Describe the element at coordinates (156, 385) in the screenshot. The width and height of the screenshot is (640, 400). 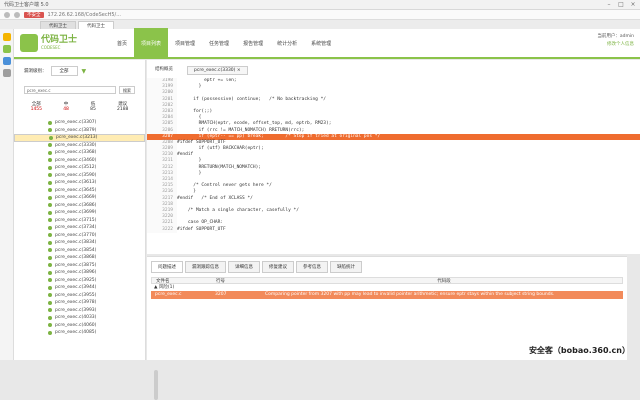
I see `sidebar-scrollbar` at that location.